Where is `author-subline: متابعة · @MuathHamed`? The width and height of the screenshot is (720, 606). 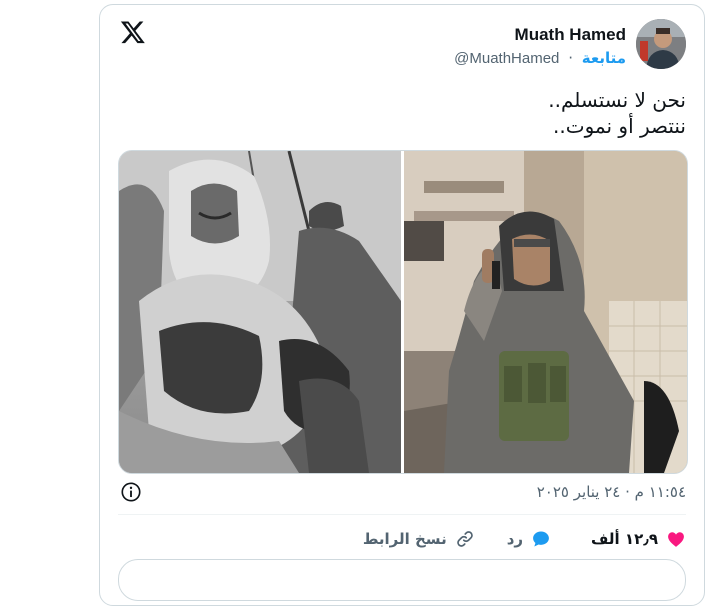
author-subline: متابعة · @MuathHamed is located at coordinates (540, 58).